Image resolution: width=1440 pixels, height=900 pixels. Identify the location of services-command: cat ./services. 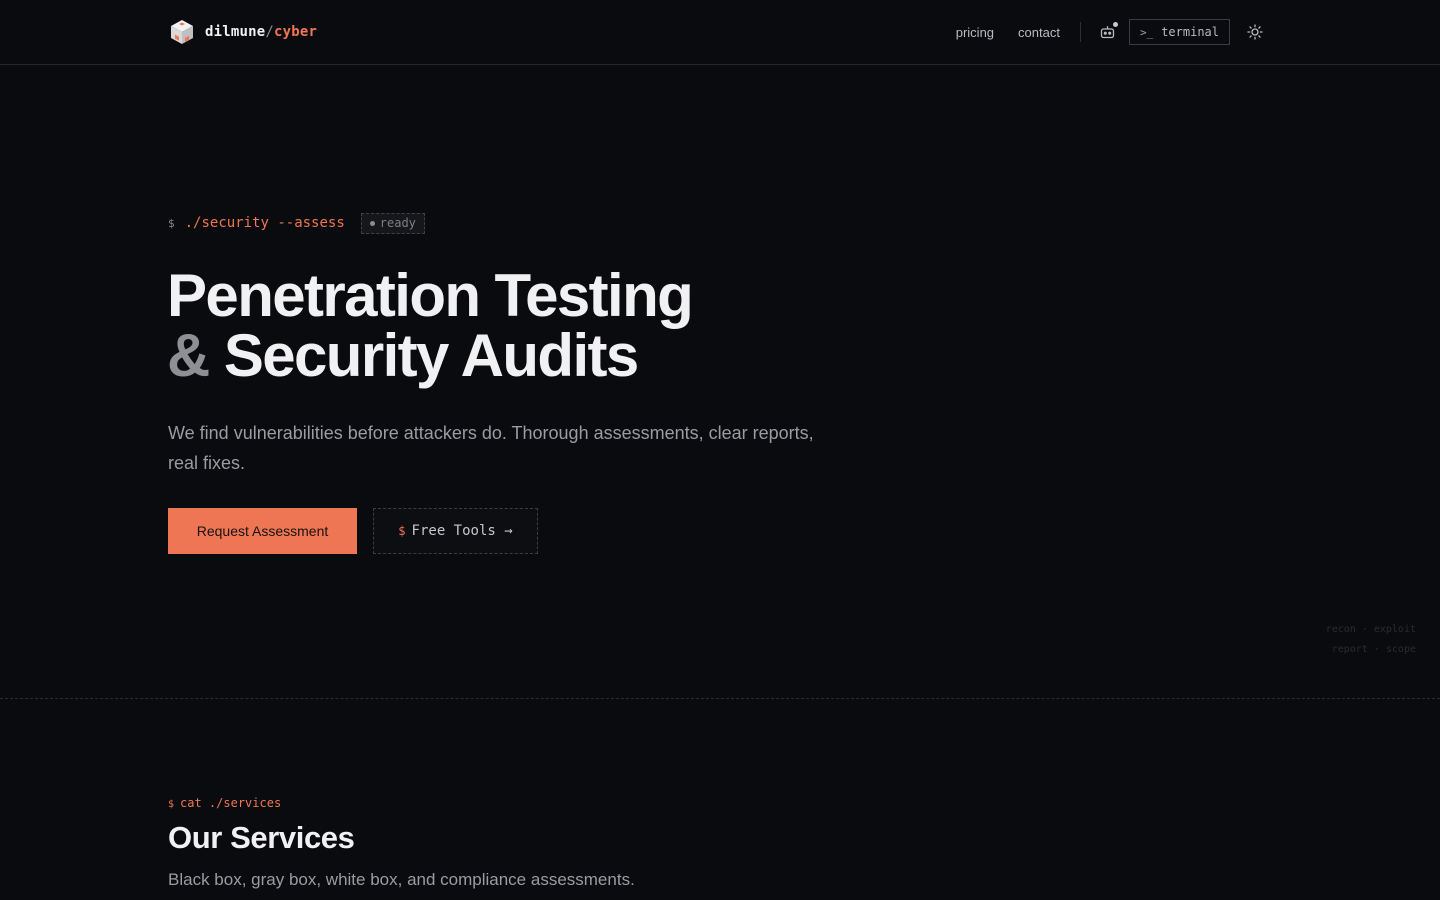
(231, 803).